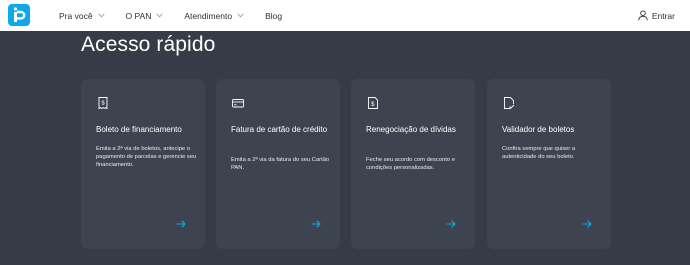 The image size is (690, 265). Describe the element at coordinates (76, 15) in the screenshot. I see `nav-item-label: Pra você` at that location.